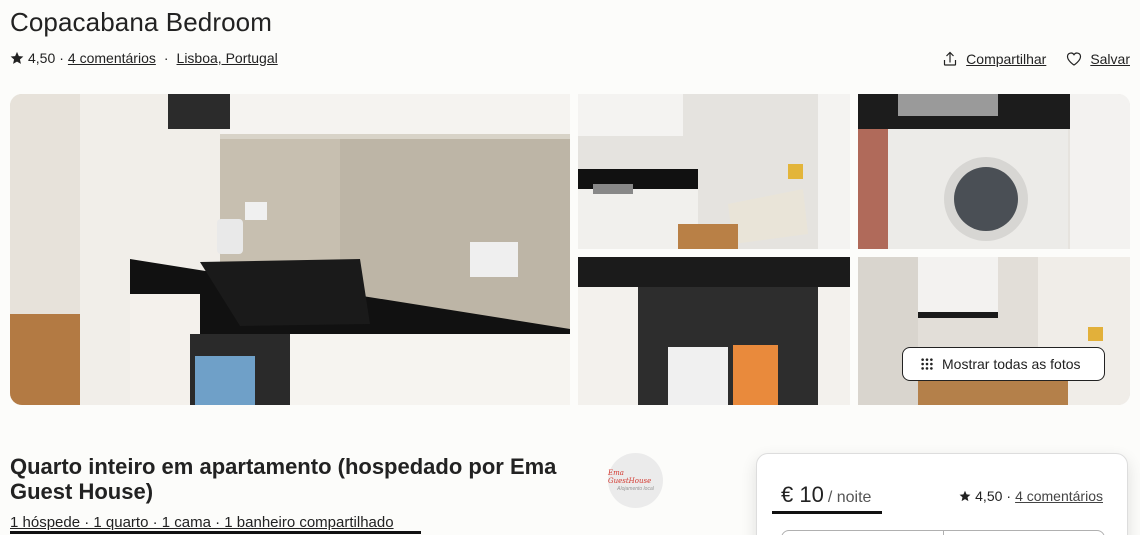  What do you see at coordinates (826, 495) in the screenshot?
I see `price: € 10 / noite` at bounding box center [826, 495].